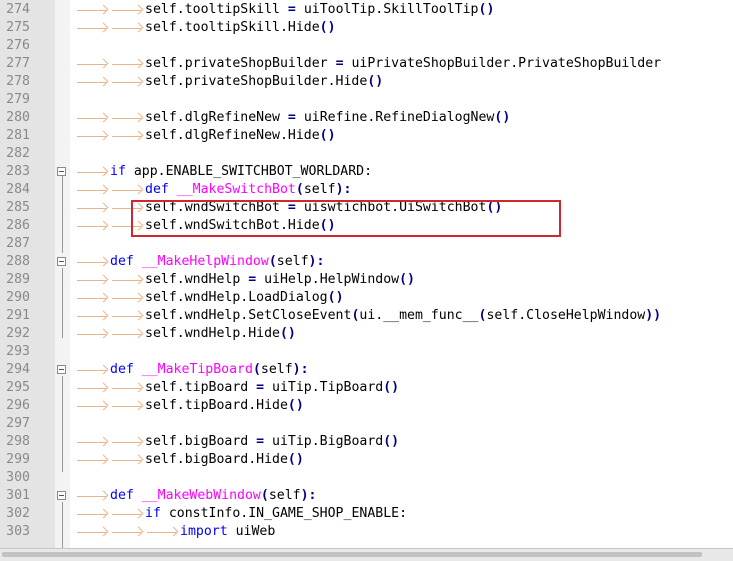 This screenshot has height=561, width=733. I want to click on line-number: 300, so click(18, 477).